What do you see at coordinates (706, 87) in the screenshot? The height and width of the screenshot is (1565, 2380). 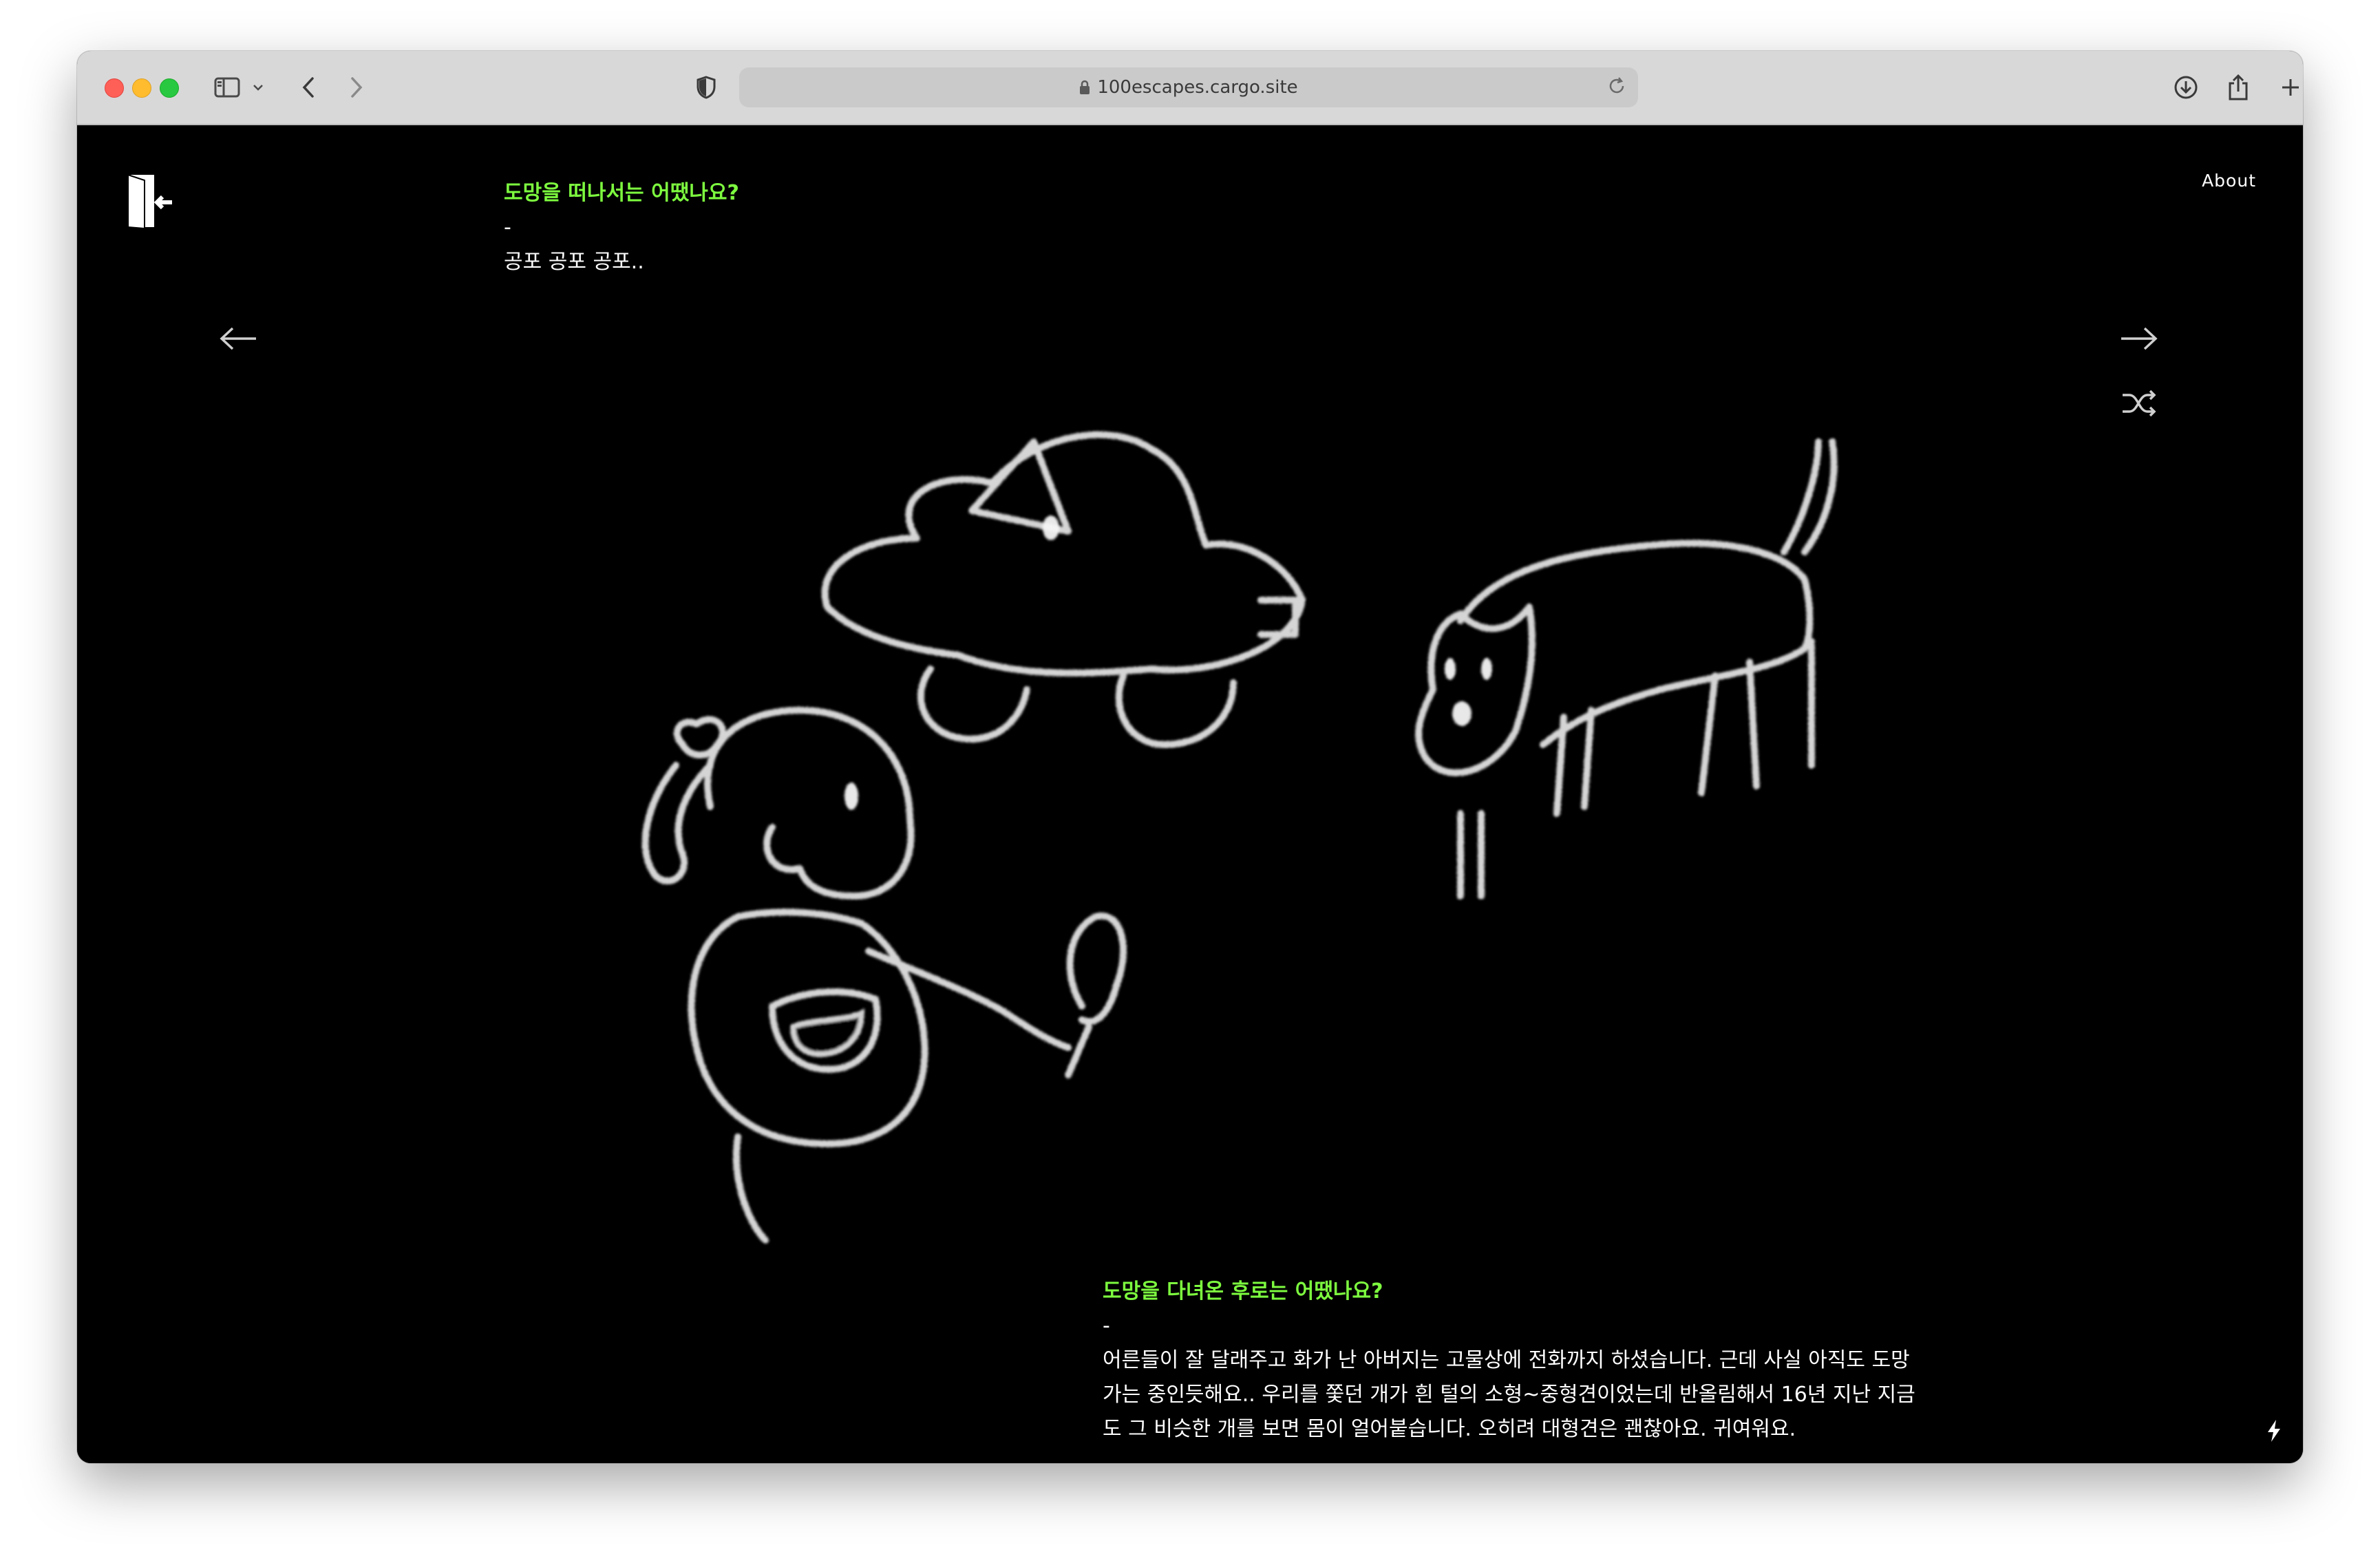 I see `shield-icon` at bounding box center [706, 87].